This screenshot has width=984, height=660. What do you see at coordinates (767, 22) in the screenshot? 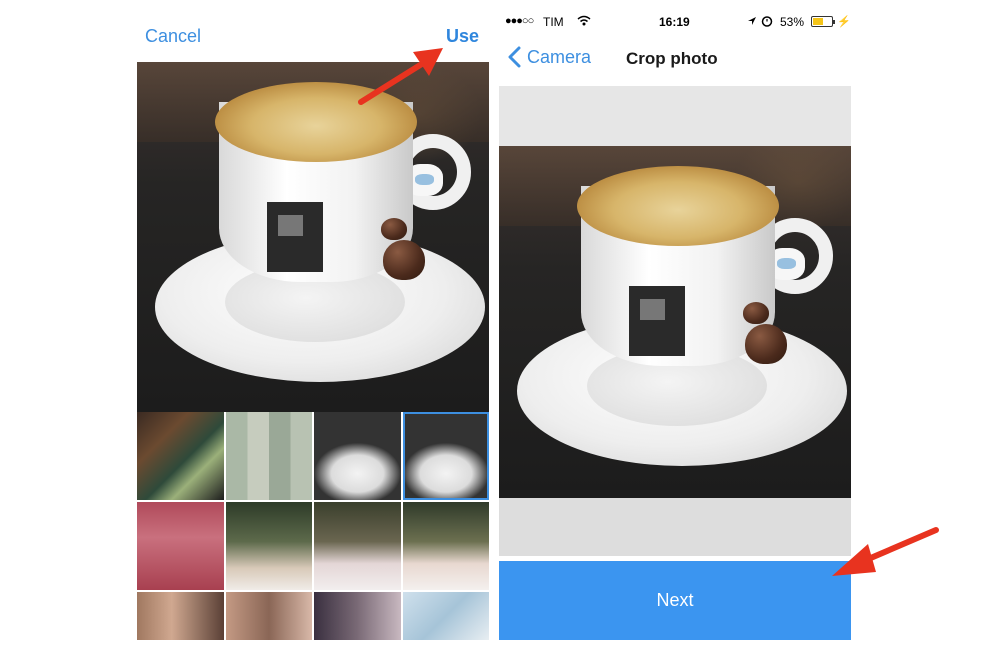
I see `alarm-icon` at bounding box center [767, 22].